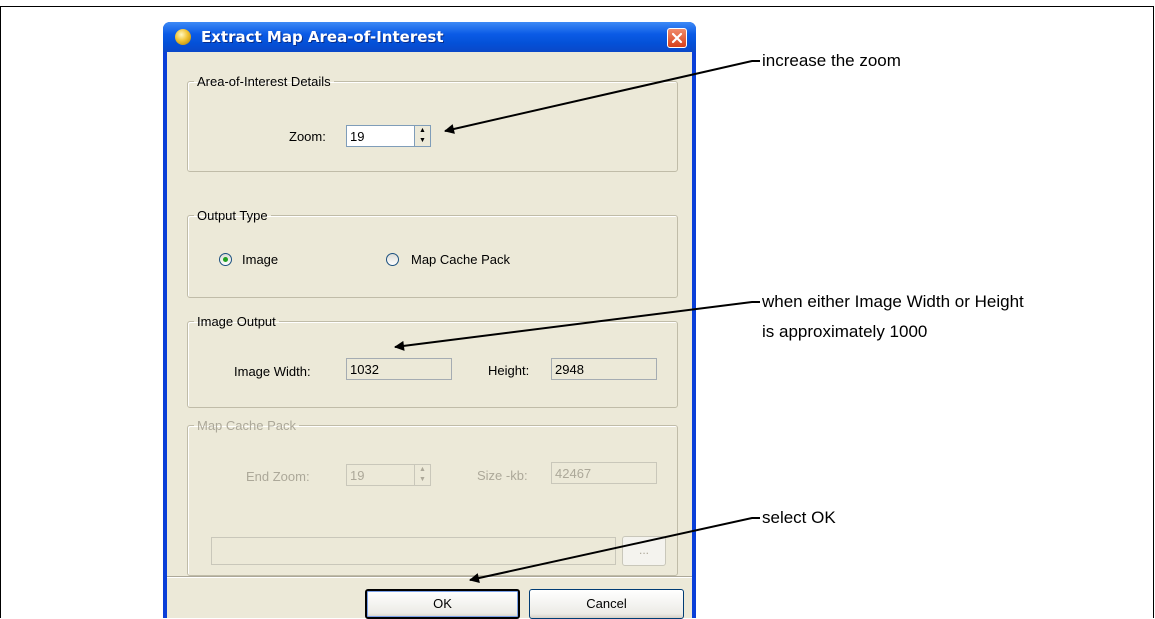 Image resolution: width=1155 pixels, height=619 pixels. What do you see at coordinates (577, 326) in the screenshot?
I see `arrow-to-image-width` at bounding box center [577, 326].